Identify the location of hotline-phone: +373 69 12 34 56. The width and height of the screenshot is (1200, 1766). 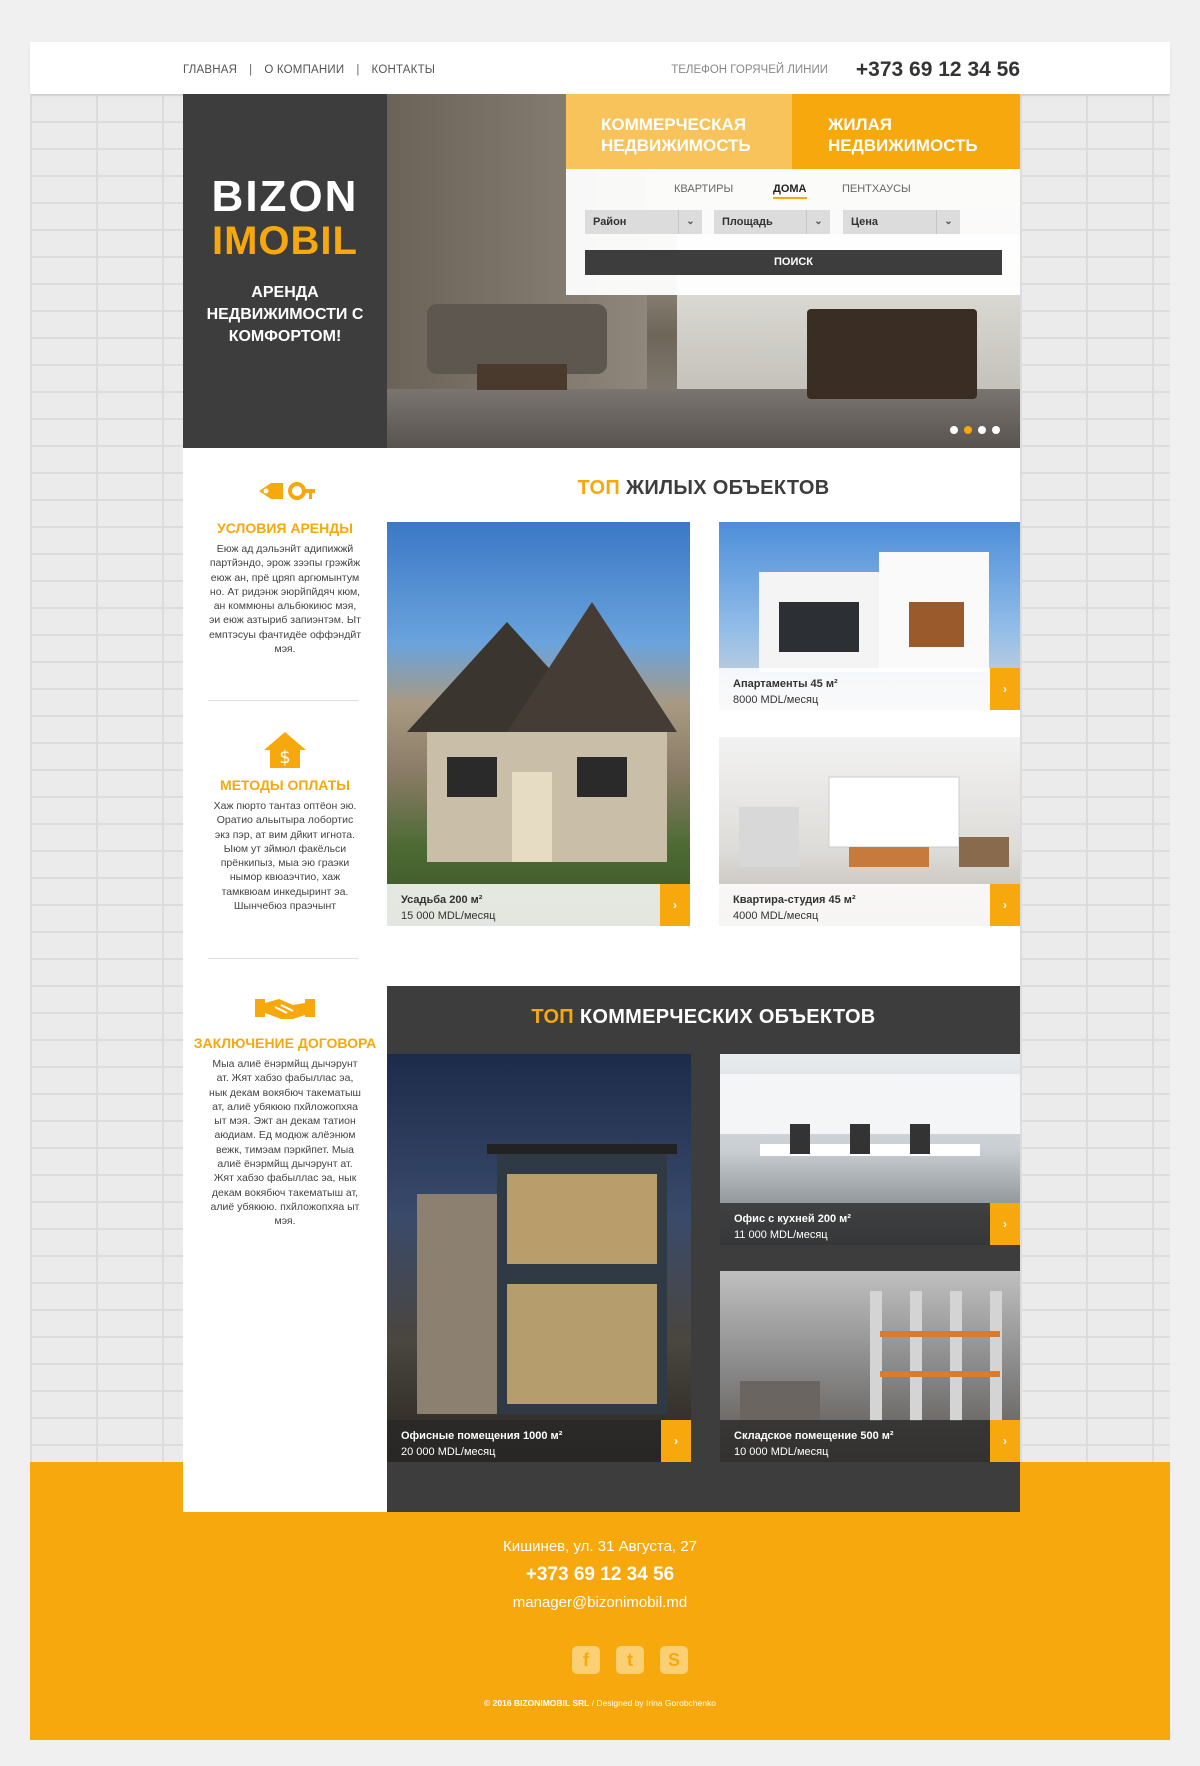
(938, 70).